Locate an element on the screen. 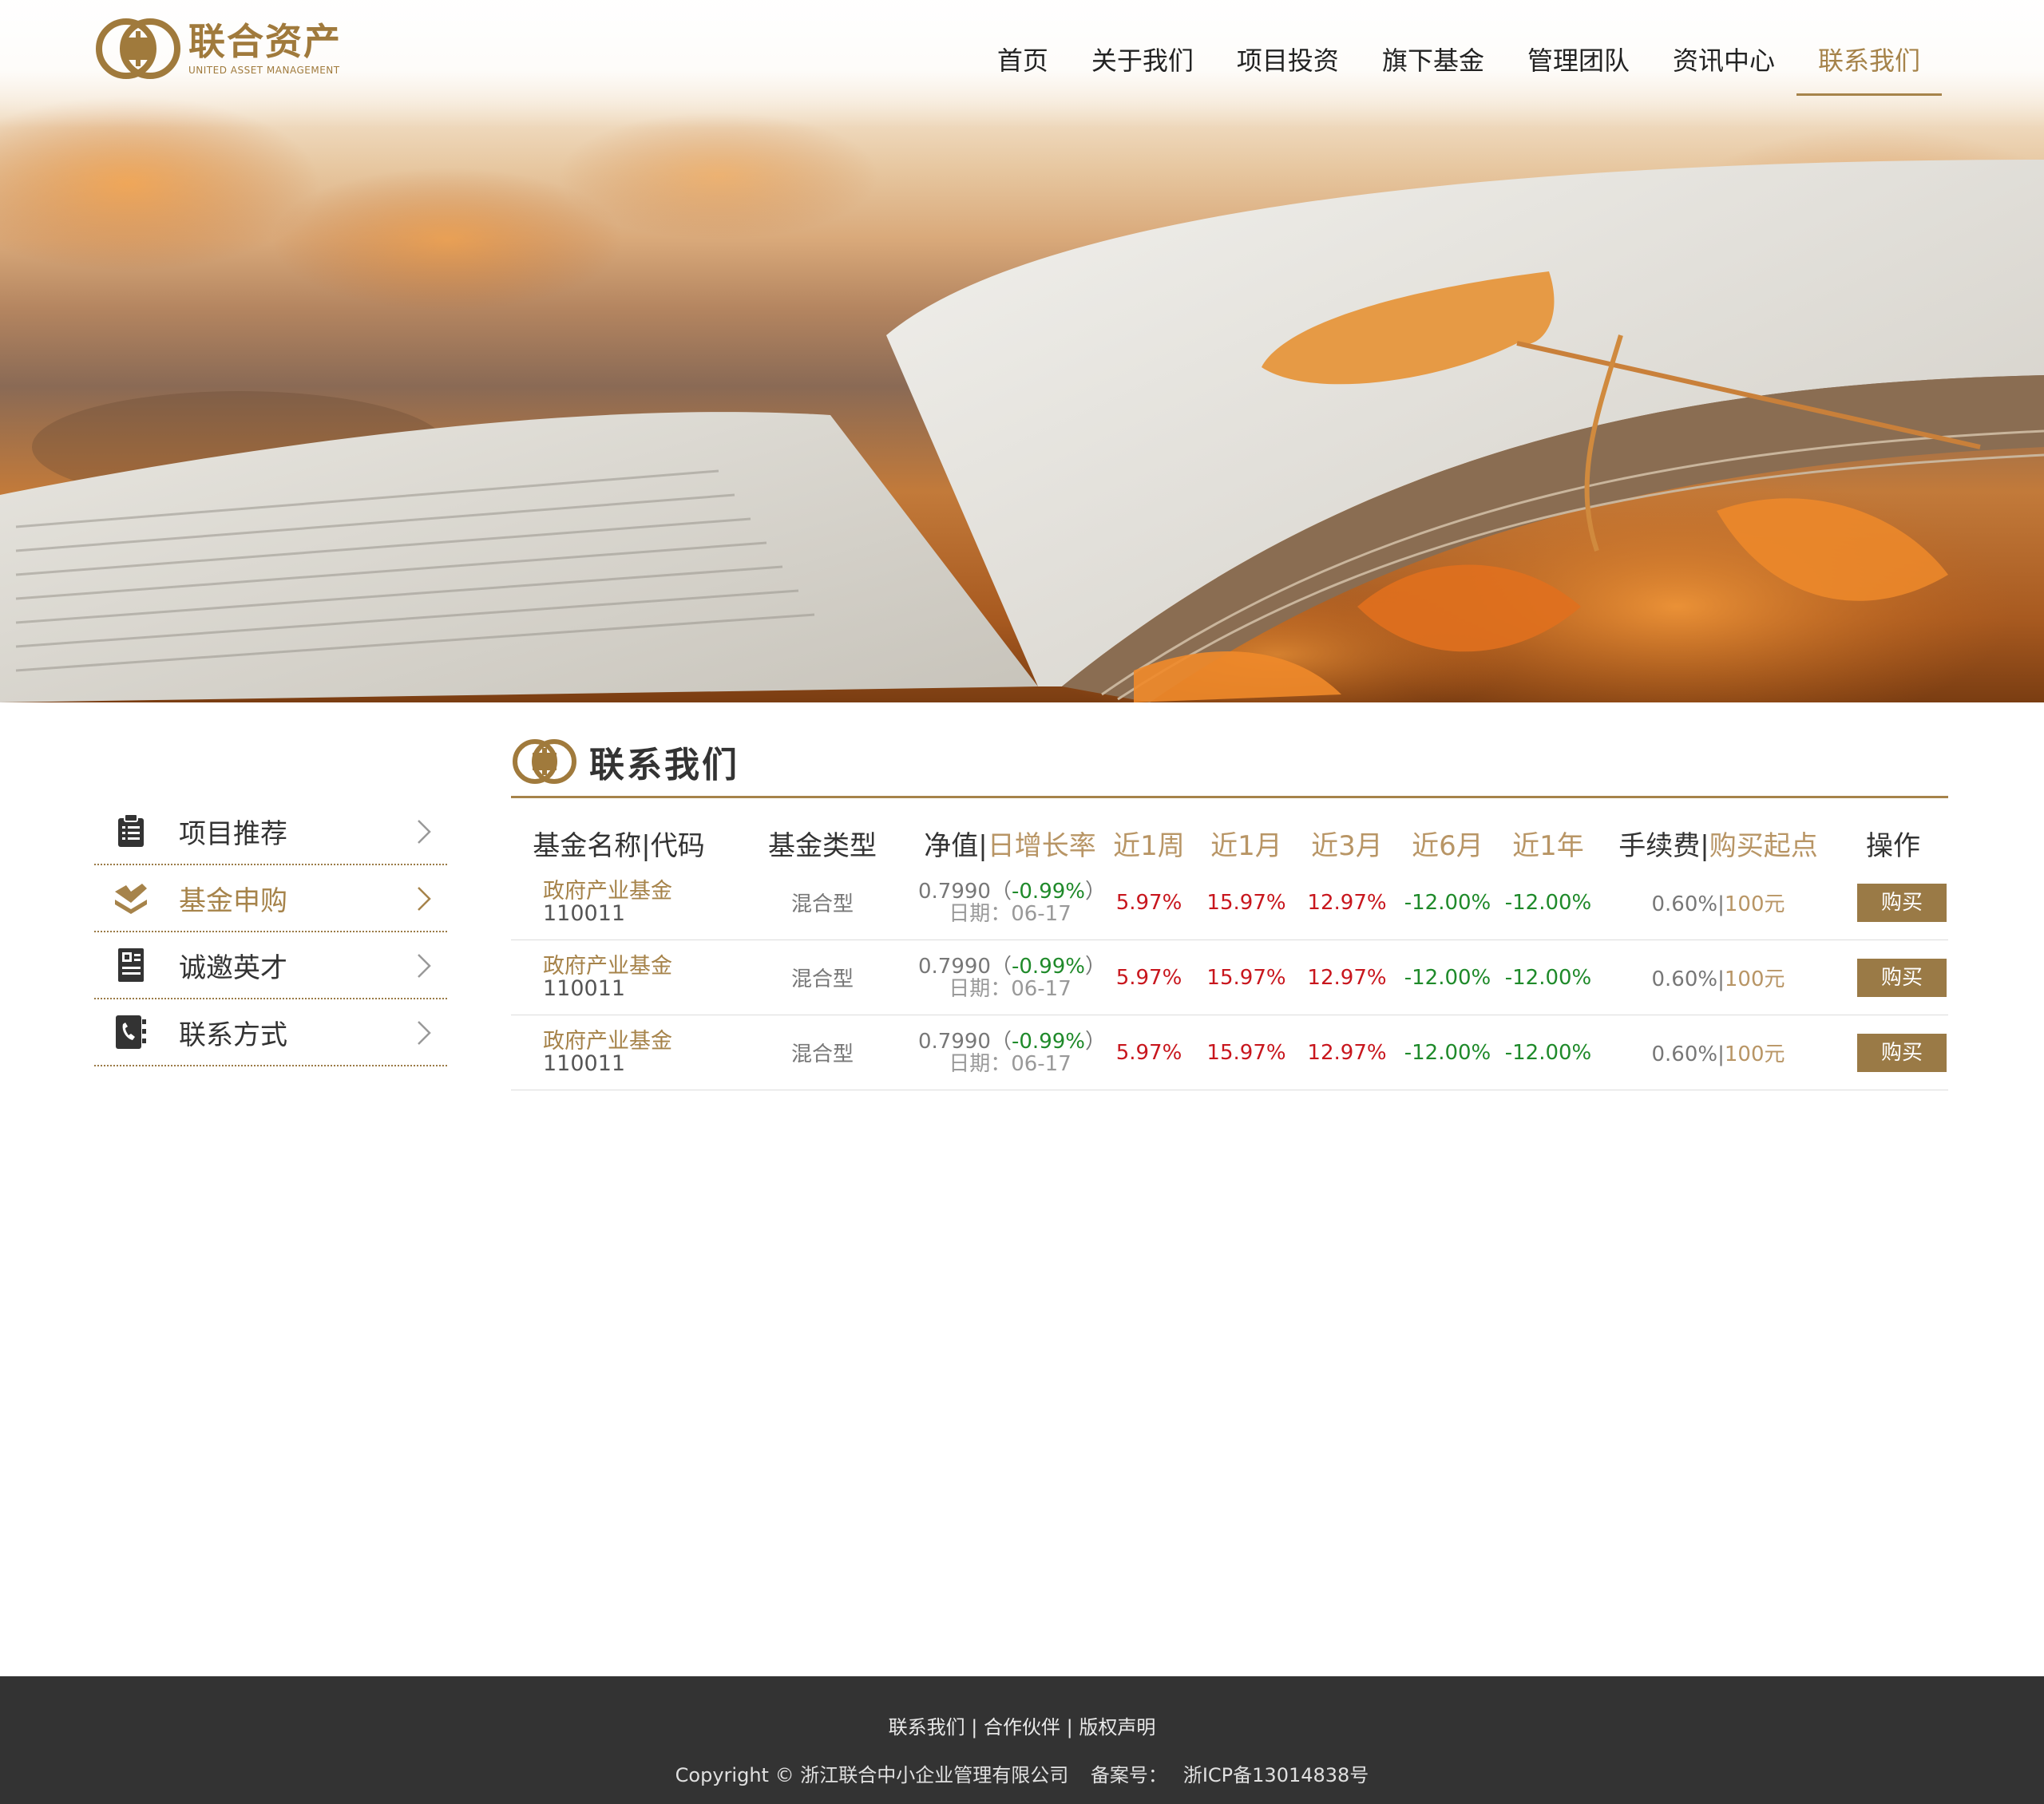  brand-logo: 联合资产 UNITED ASSET MANAGEMENT is located at coordinates (230, 48).